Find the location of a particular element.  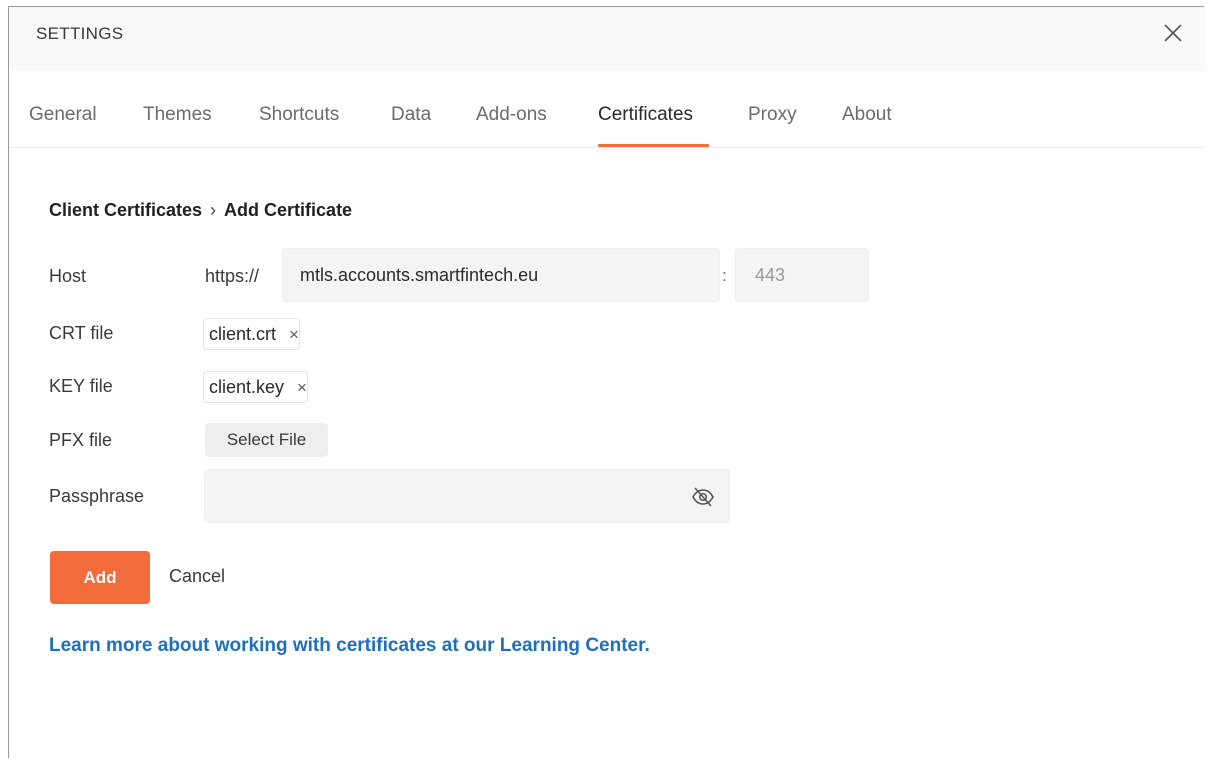

key-file-chip: client.key × is located at coordinates (255, 387).